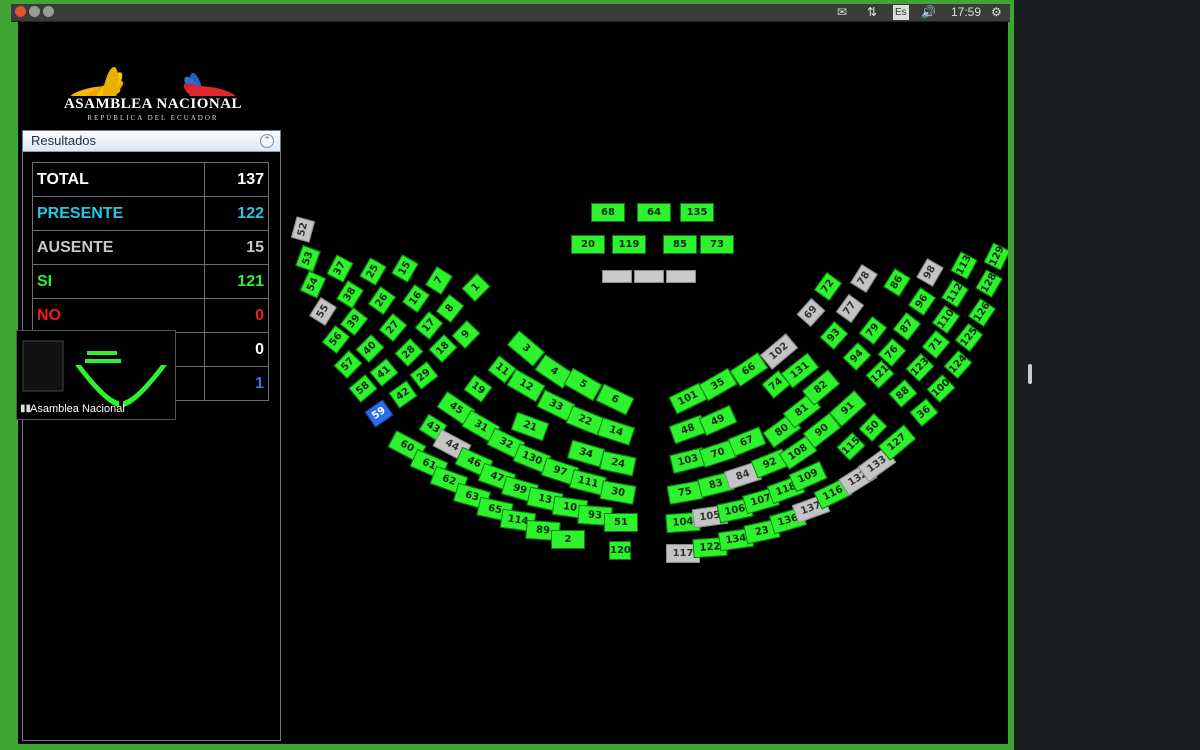 Image resolution: width=1200 pixels, height=750 pixels. What do you see at coordinates (618, 492) in the screenshot?
I see `seat: 30` at bounding box center [618, 492].